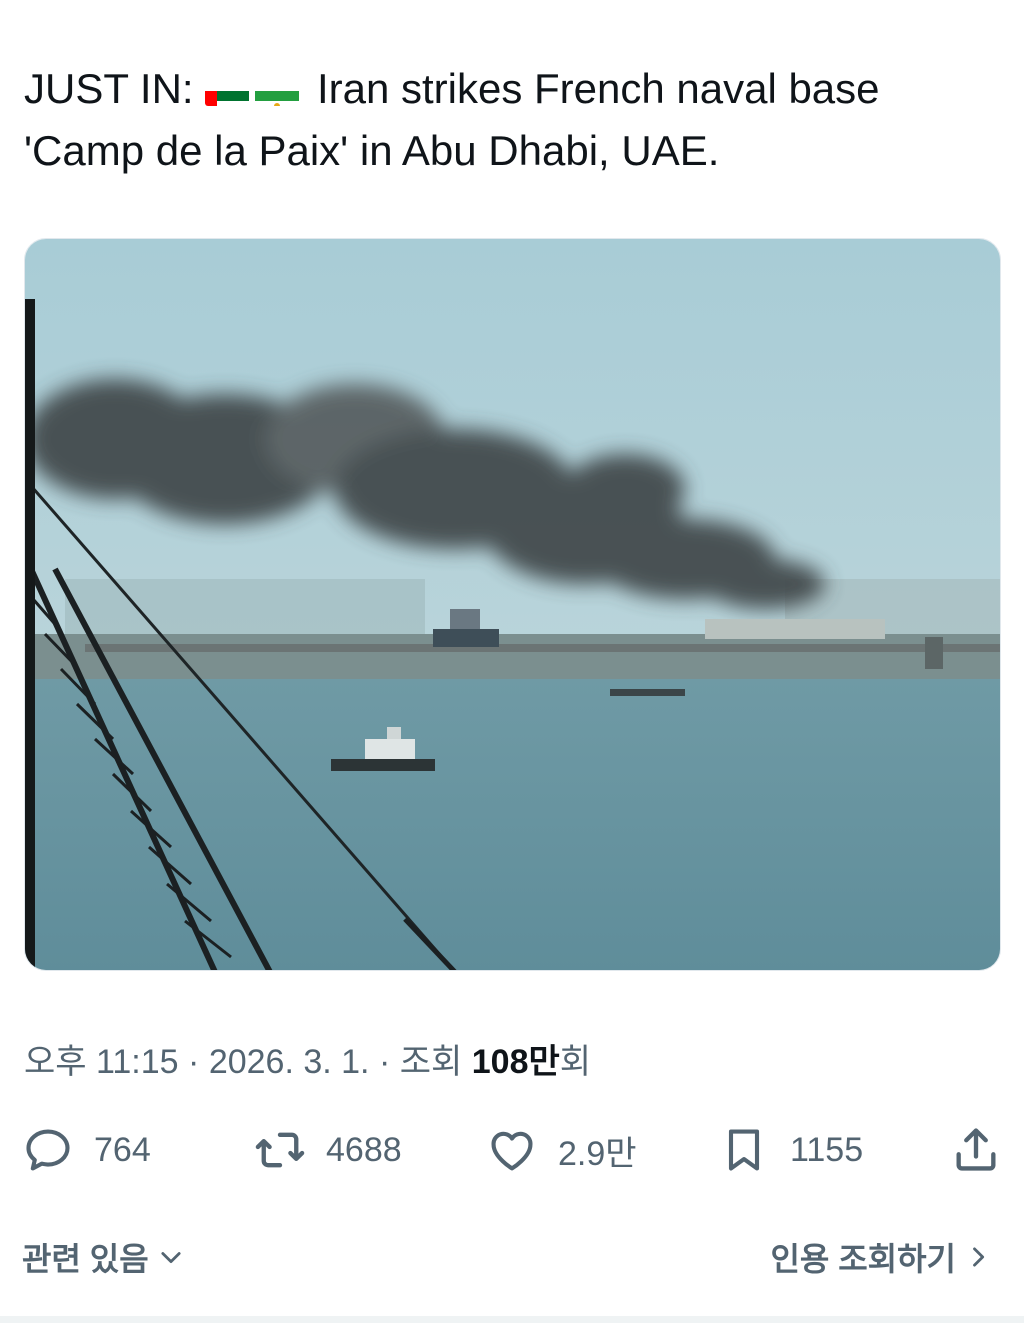 This screenshot has height=1323, width=1024. Describe the element at coordinates (48, 1150) in the screenshot. I see `reply-icon` at that location.